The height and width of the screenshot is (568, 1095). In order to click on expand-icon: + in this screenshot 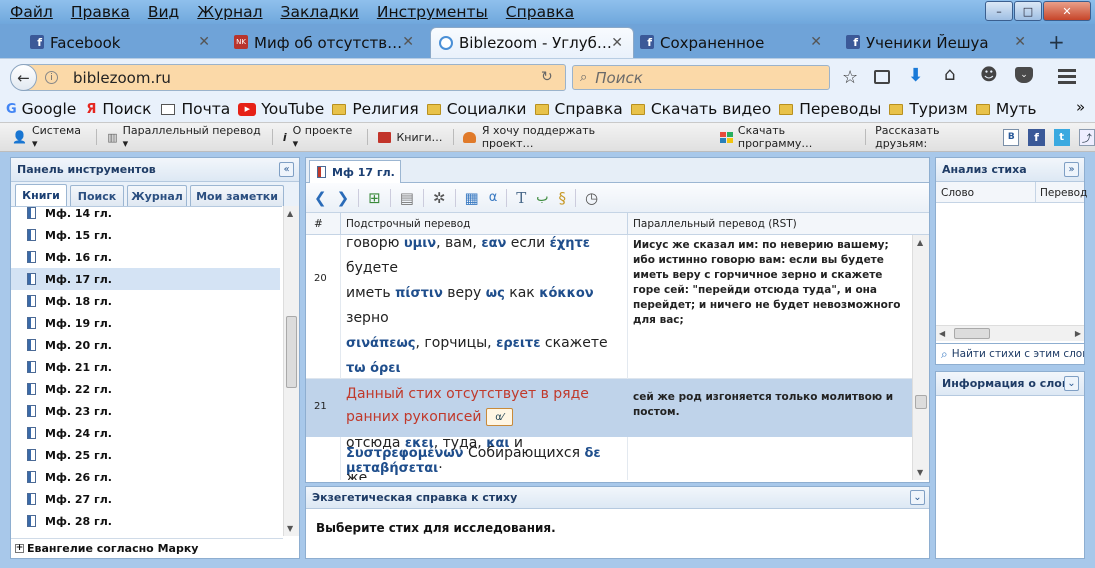, I will do `click(19, 548)`.